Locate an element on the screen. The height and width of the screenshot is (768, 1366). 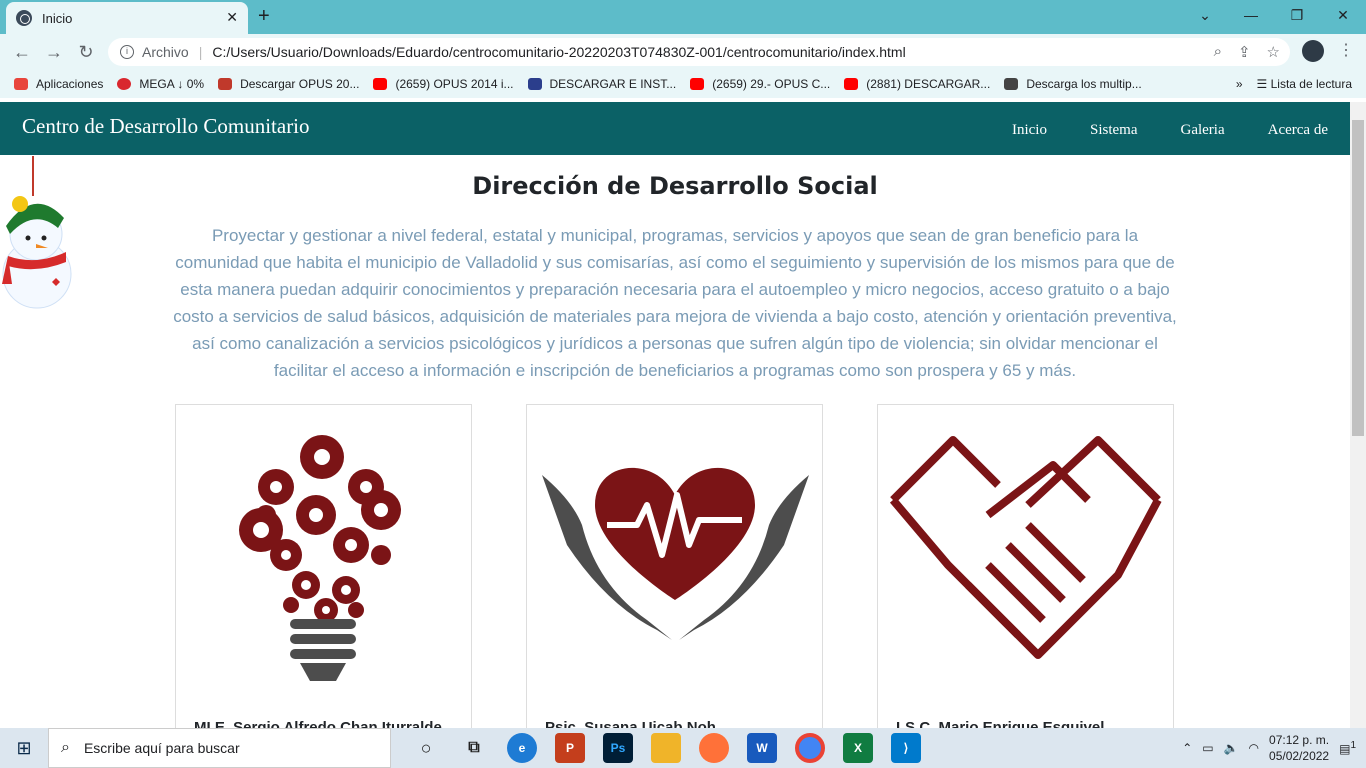
staff-card: MI.E. Sergio Alfredo Chan Iturralde is located at coordinates (323, 566).